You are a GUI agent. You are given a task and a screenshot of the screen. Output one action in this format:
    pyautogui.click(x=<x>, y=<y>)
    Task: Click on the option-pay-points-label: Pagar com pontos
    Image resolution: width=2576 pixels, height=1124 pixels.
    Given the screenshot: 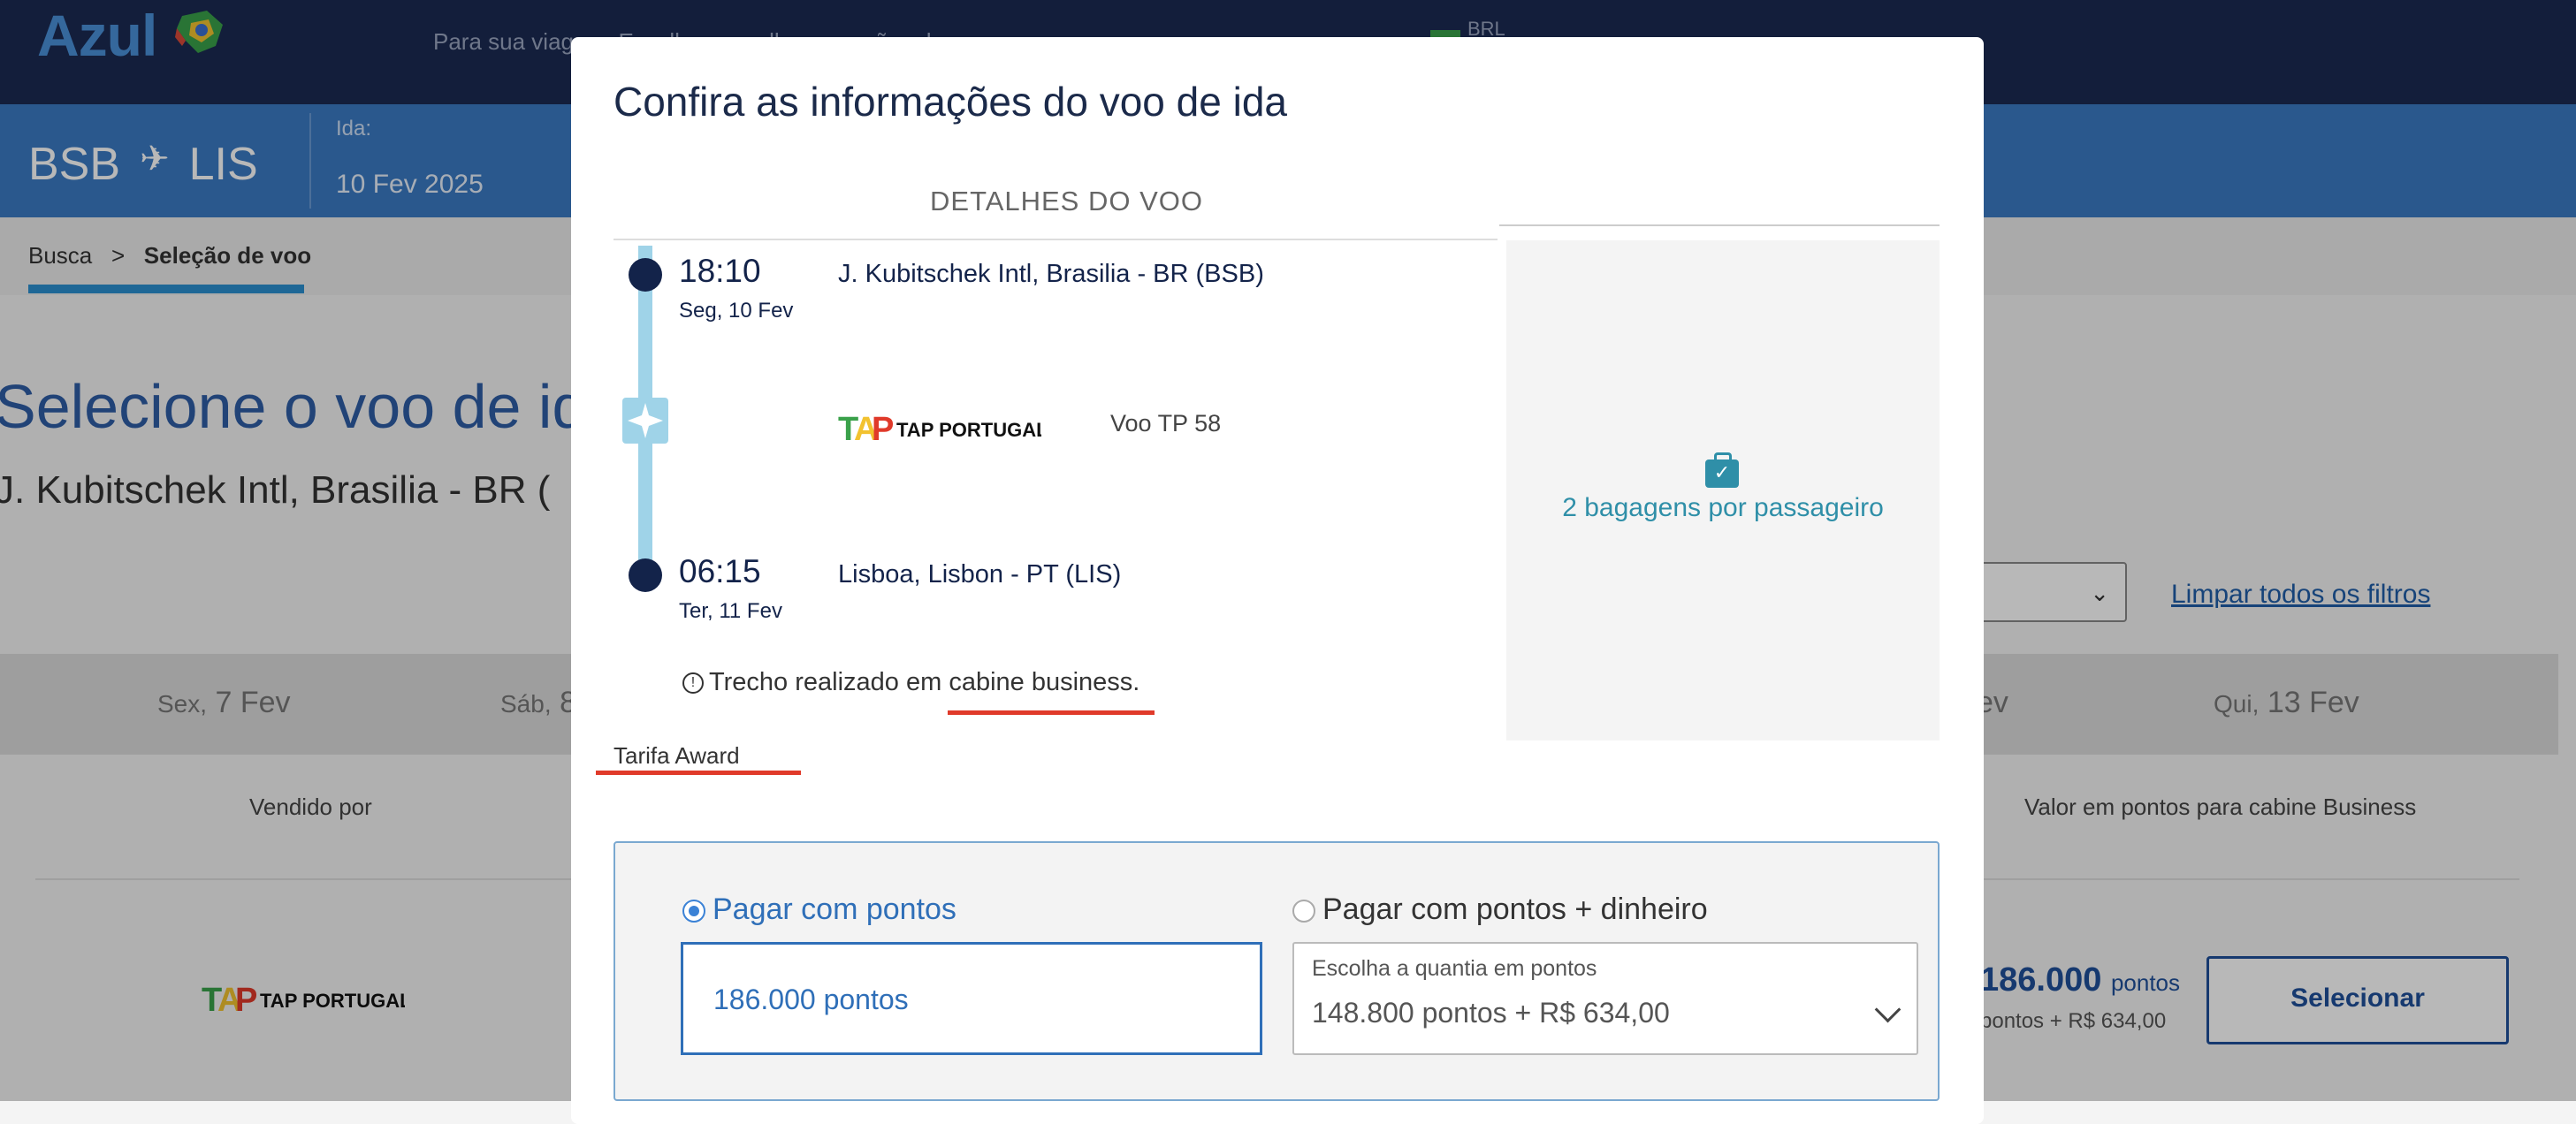 What is the action you would take?
    pyautogui.click(x=834, y=909)
    